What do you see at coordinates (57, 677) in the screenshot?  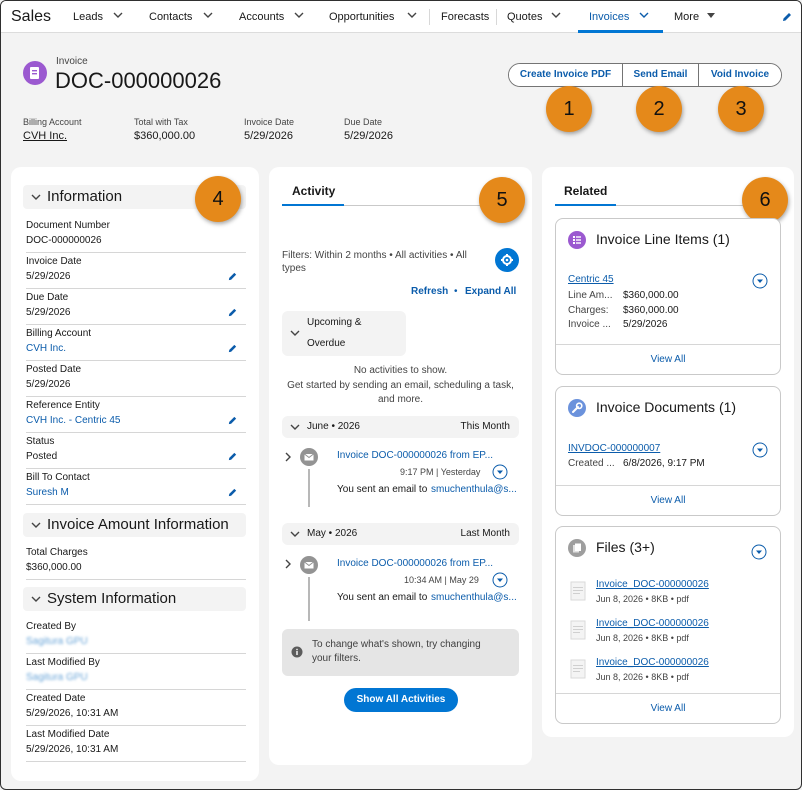 I see `last-modified-by-link: Sagitura GPU` at bounding box center [57, 677].